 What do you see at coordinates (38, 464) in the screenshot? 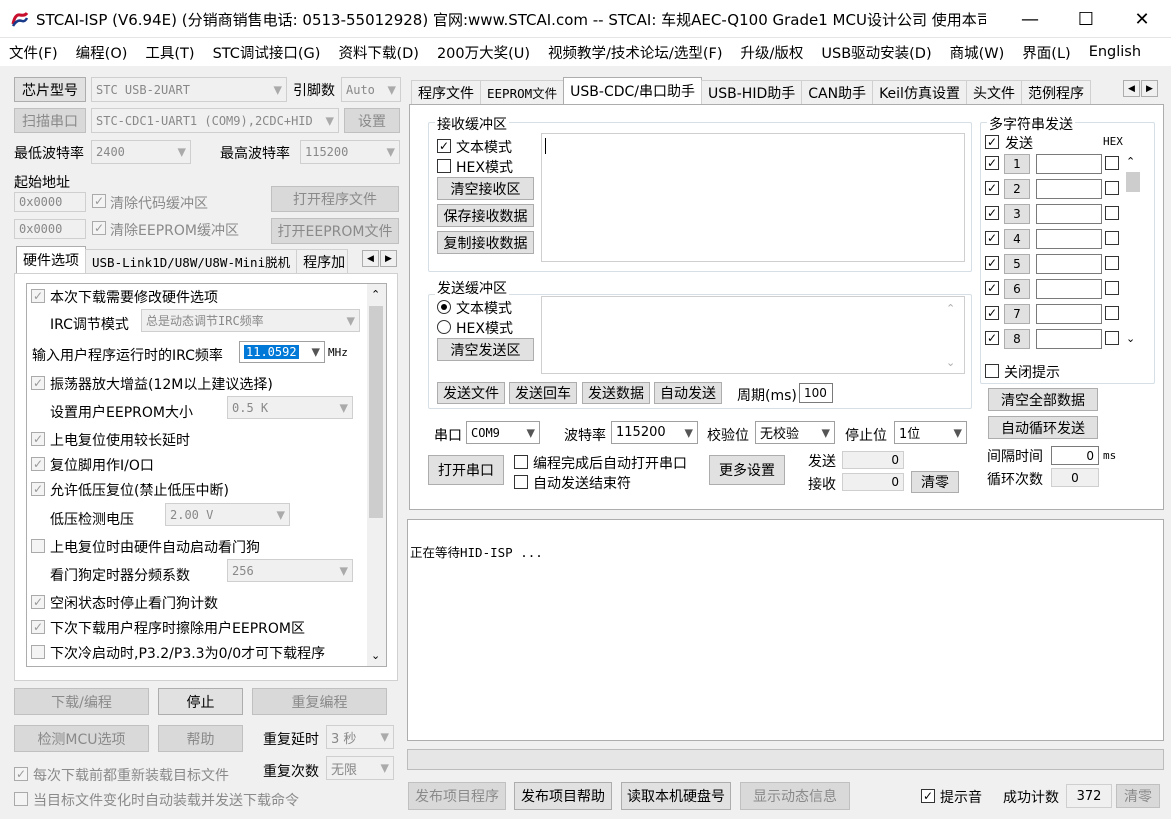
I see `reset-io-checkbox: ✓` at bounding box center [38, 464].